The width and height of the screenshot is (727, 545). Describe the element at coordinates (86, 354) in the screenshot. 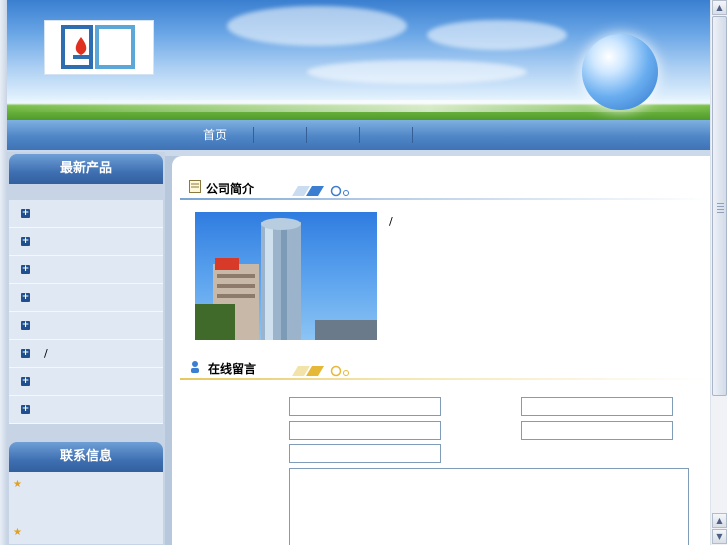

I see `product-item: + /` at that location.